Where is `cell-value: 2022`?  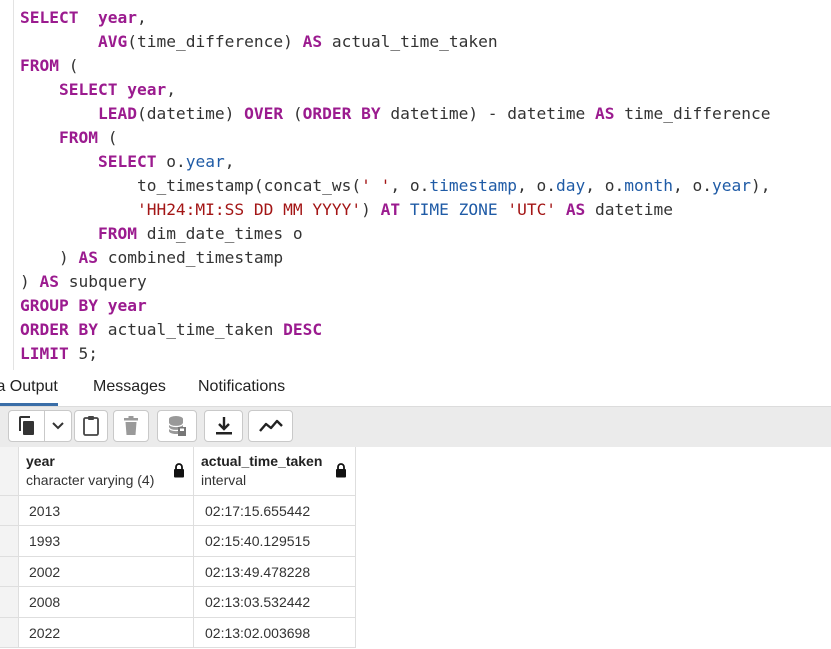 cell-value: 2022 is located at coordinates (45, 633).